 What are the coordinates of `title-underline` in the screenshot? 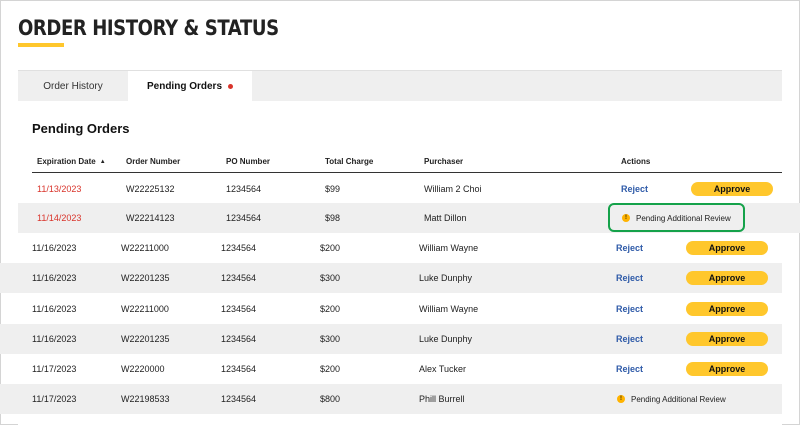 It's located at (41, 45).